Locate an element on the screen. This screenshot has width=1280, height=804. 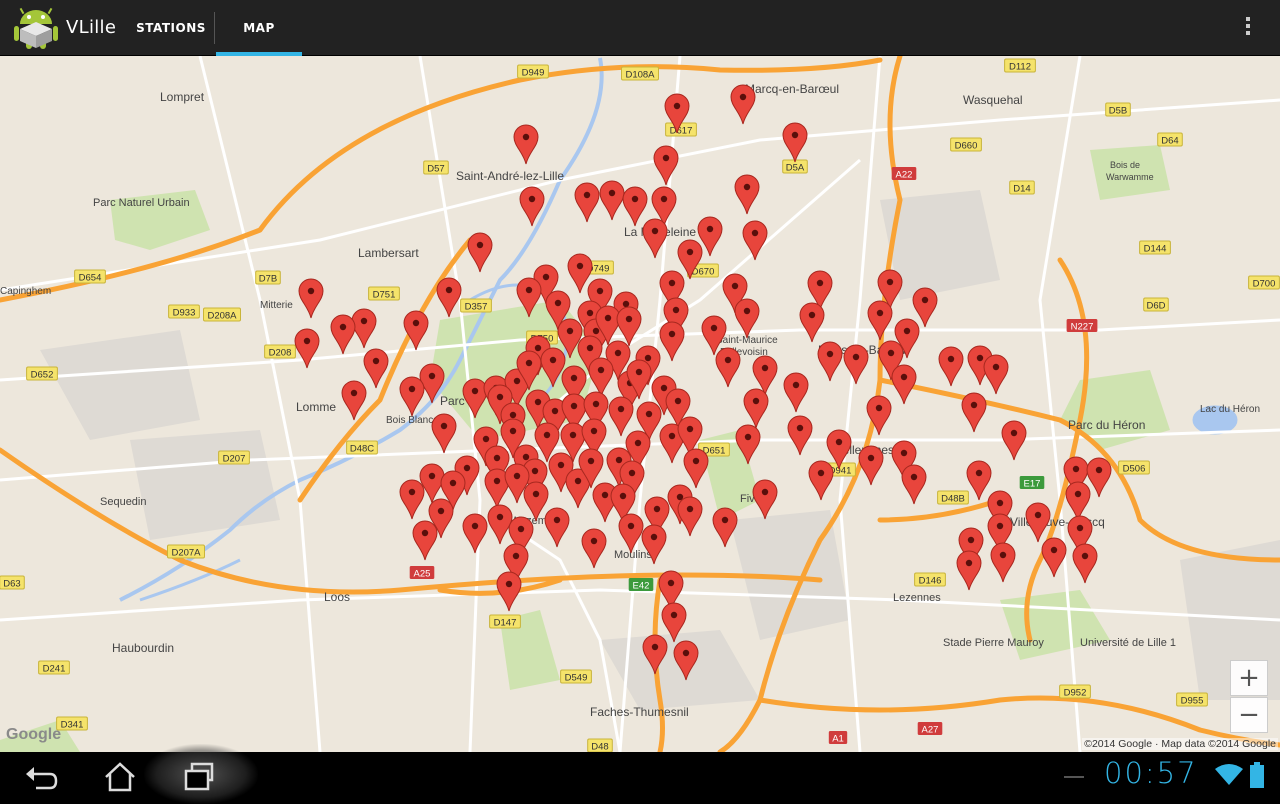
svg-text: D652 is located at coordinates (42, 375).